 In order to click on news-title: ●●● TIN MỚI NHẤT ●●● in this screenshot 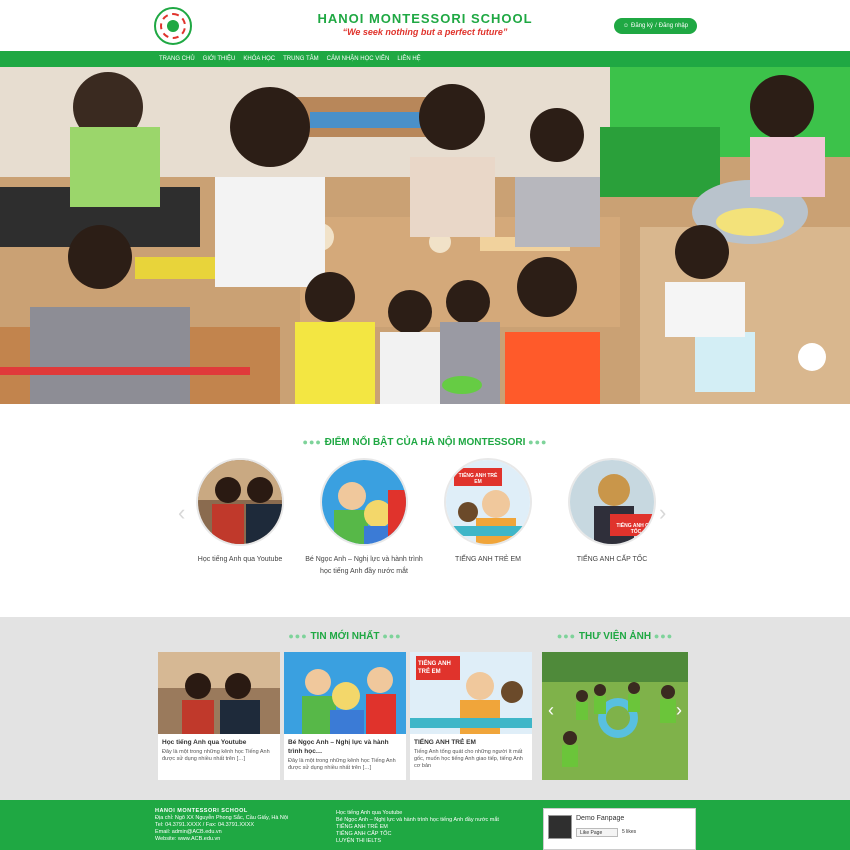, I will do `click(345, 636)`.